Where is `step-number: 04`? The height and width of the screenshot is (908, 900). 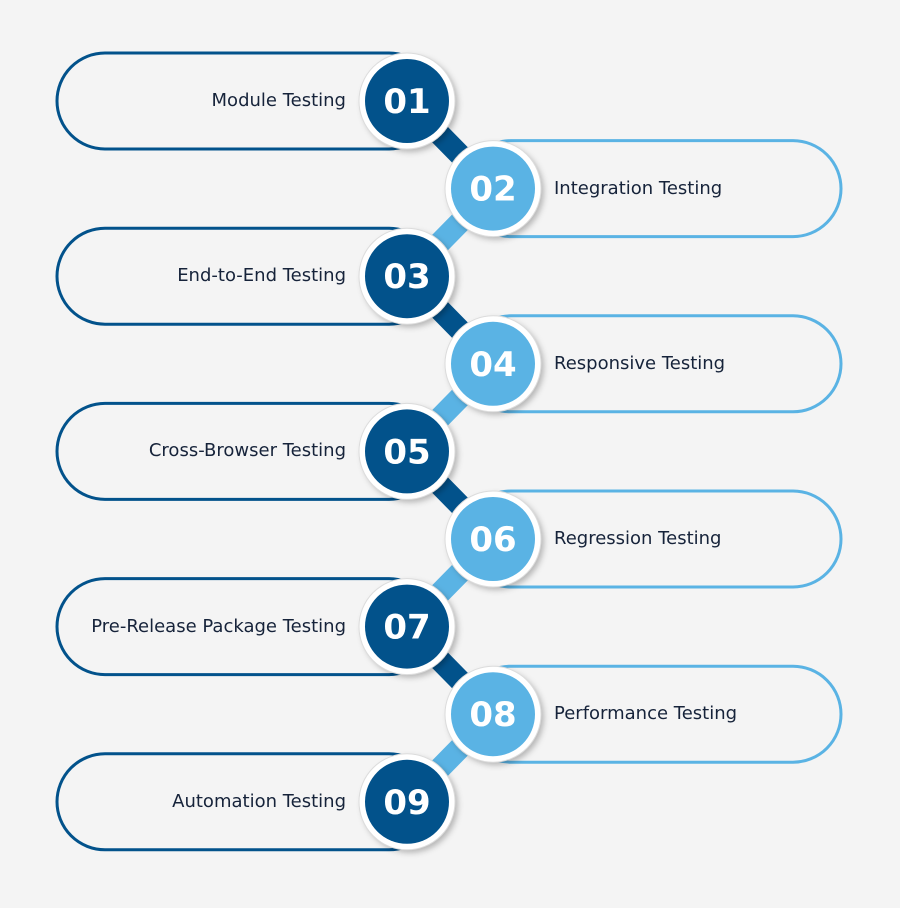 step-number: 04 is located at coordinates (492, 365).